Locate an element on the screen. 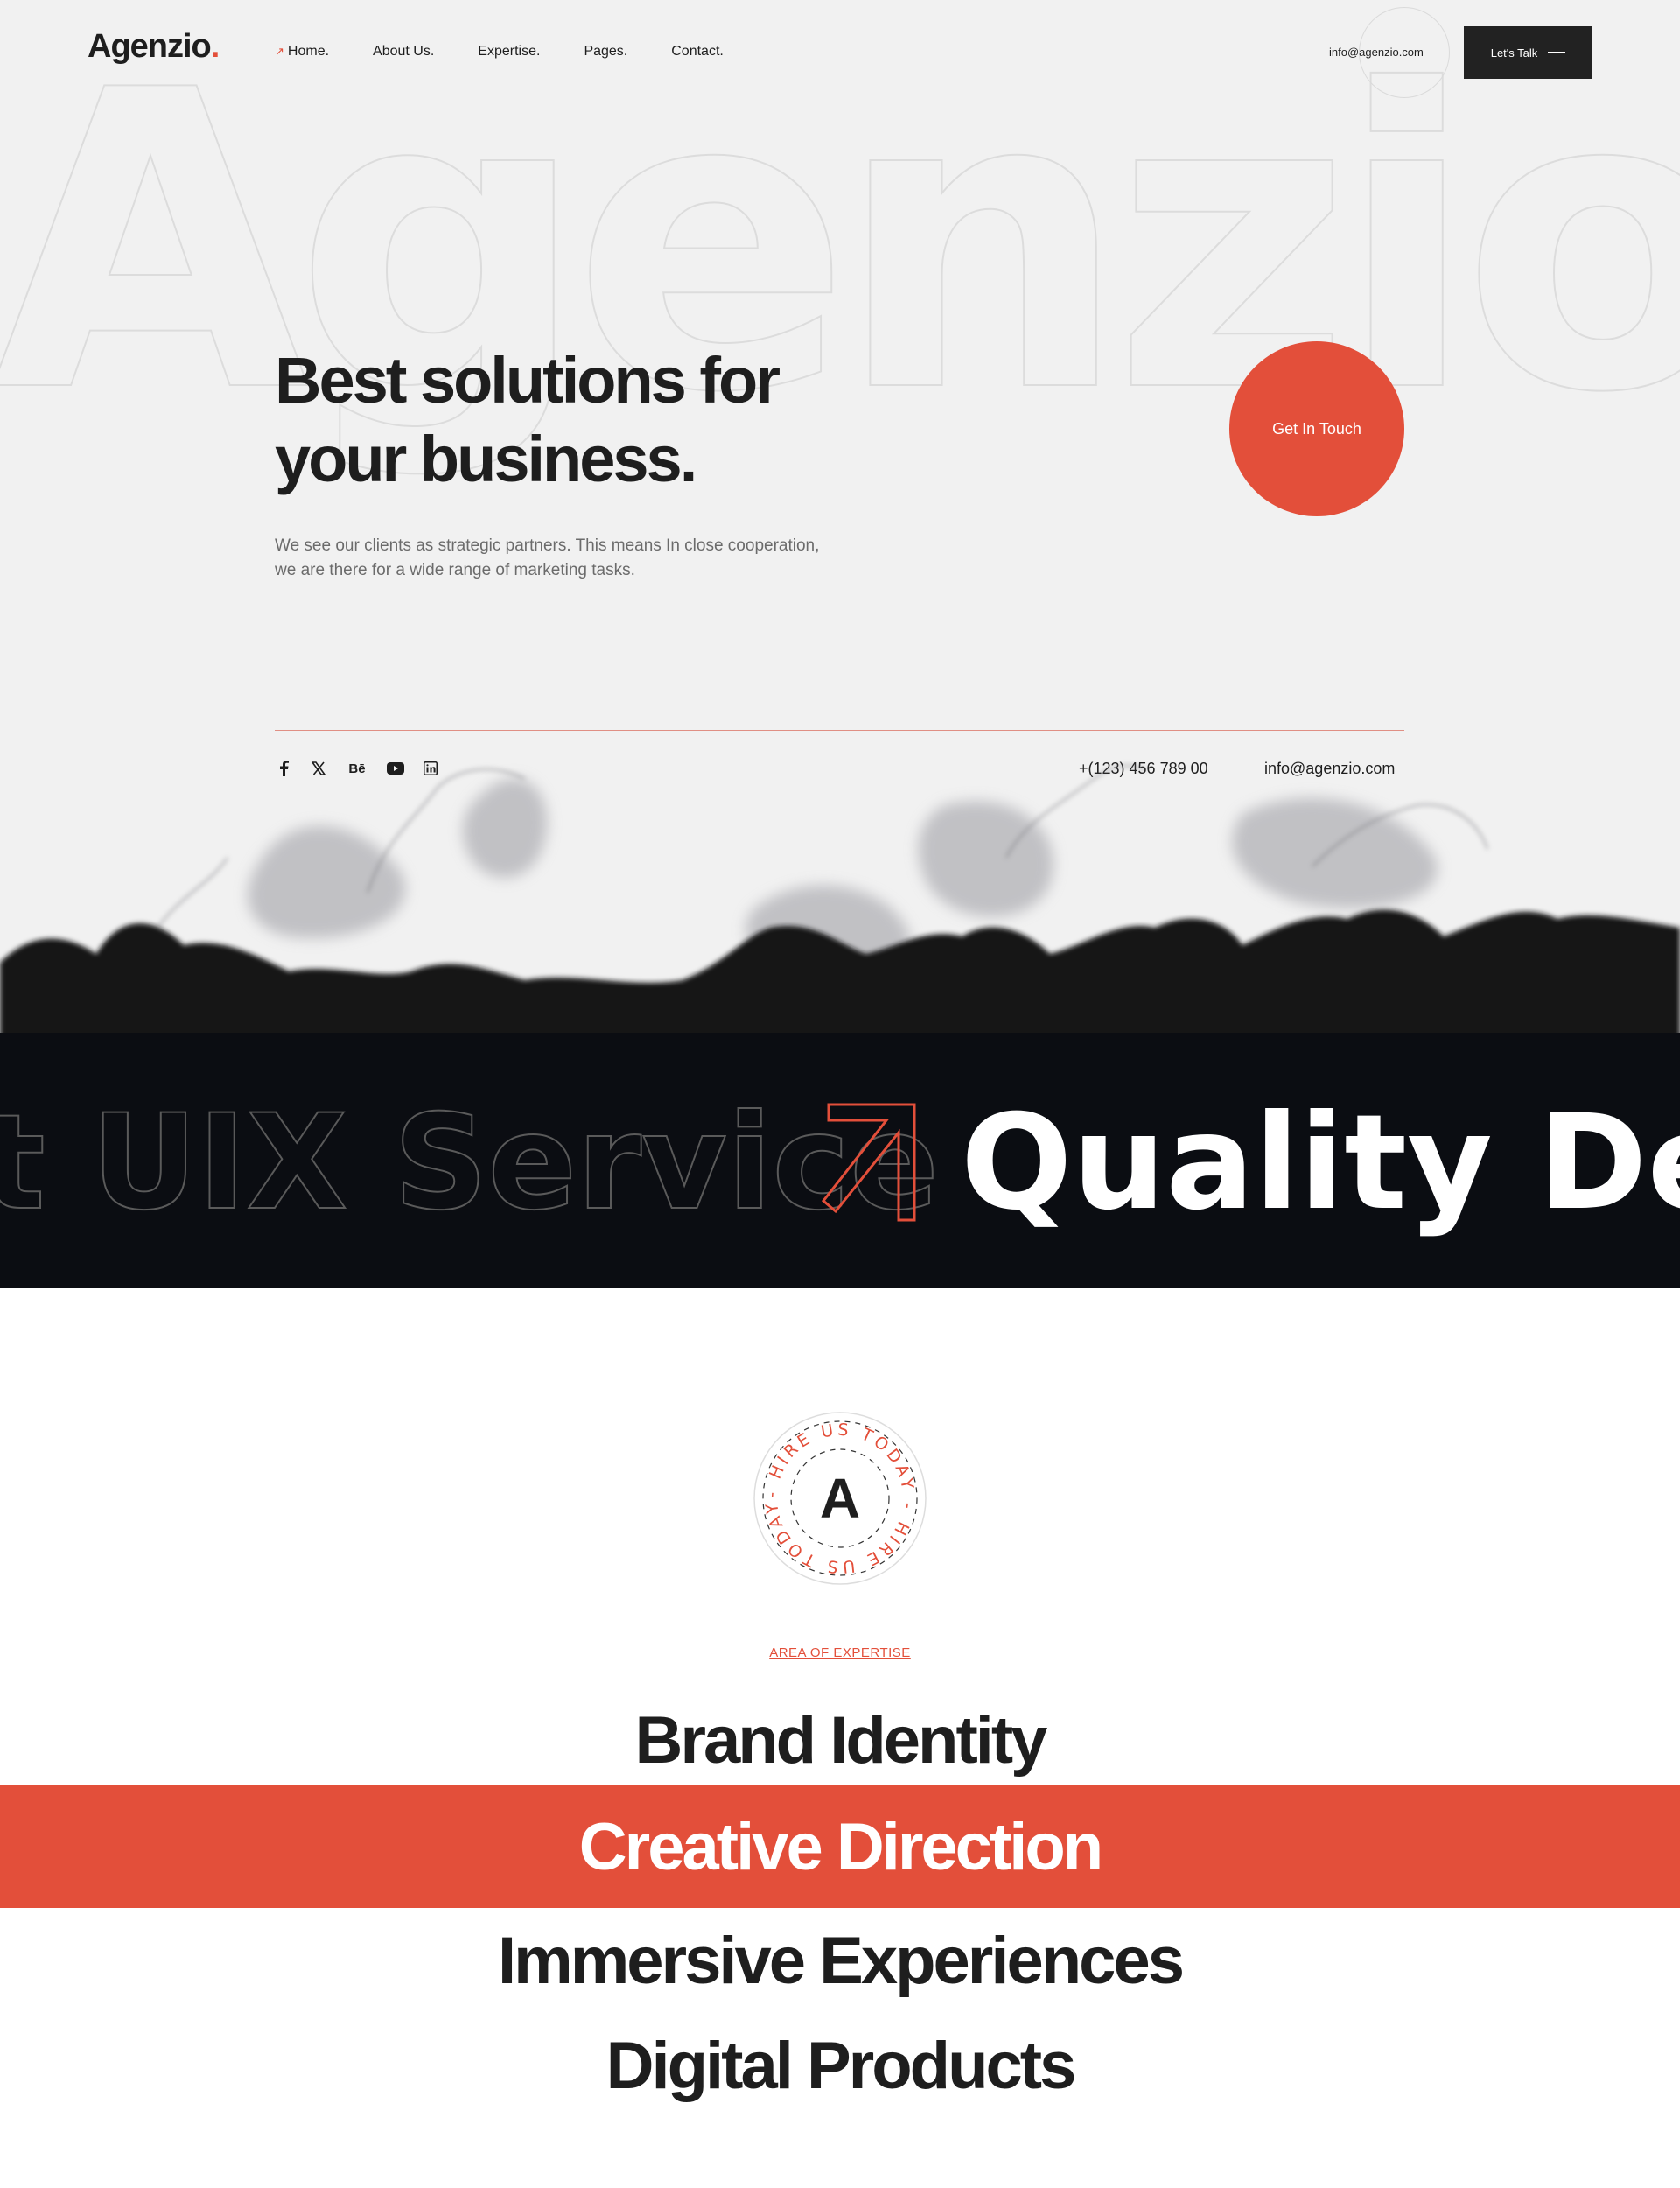  hero-title-line1: Best solutions for is located at coordinates (527, 380).